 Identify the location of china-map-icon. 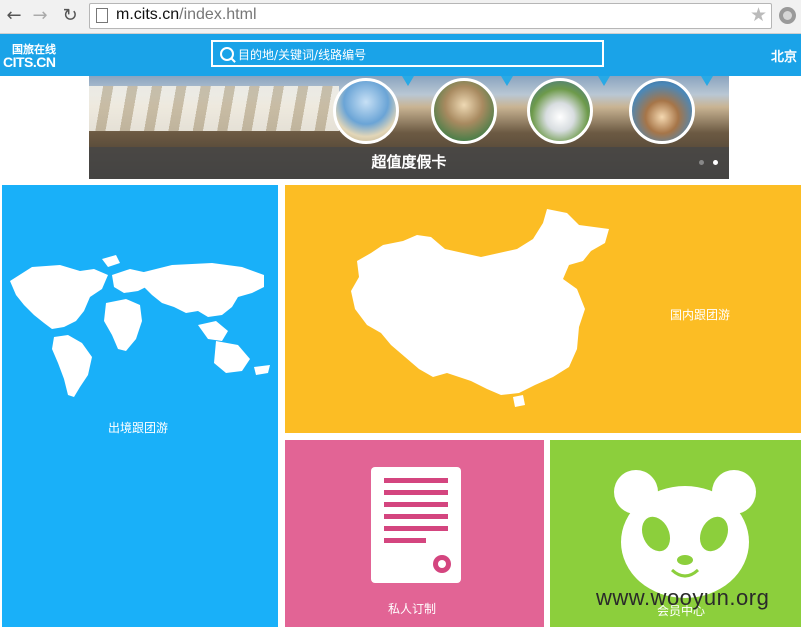
(480, 308).